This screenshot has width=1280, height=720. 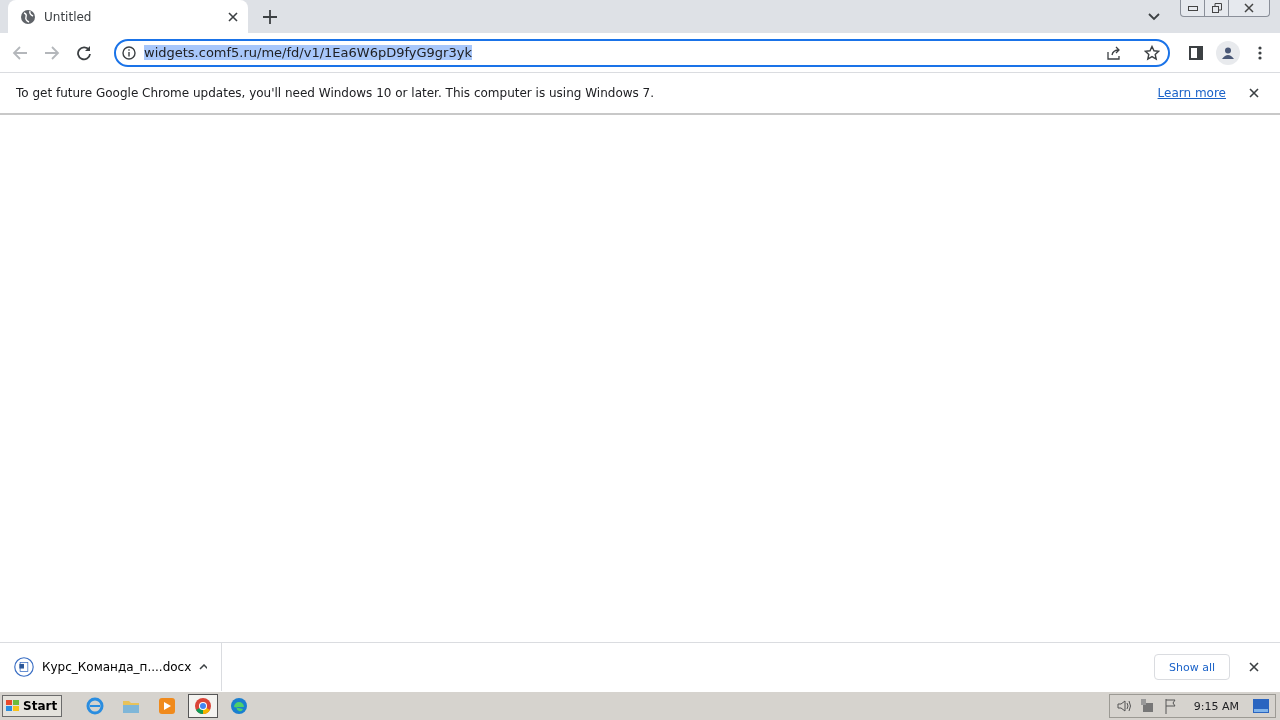 What do you see at coordinates (203, 667) in the screenshot?
I see `caret-icon` at bounding box center [203, 667].